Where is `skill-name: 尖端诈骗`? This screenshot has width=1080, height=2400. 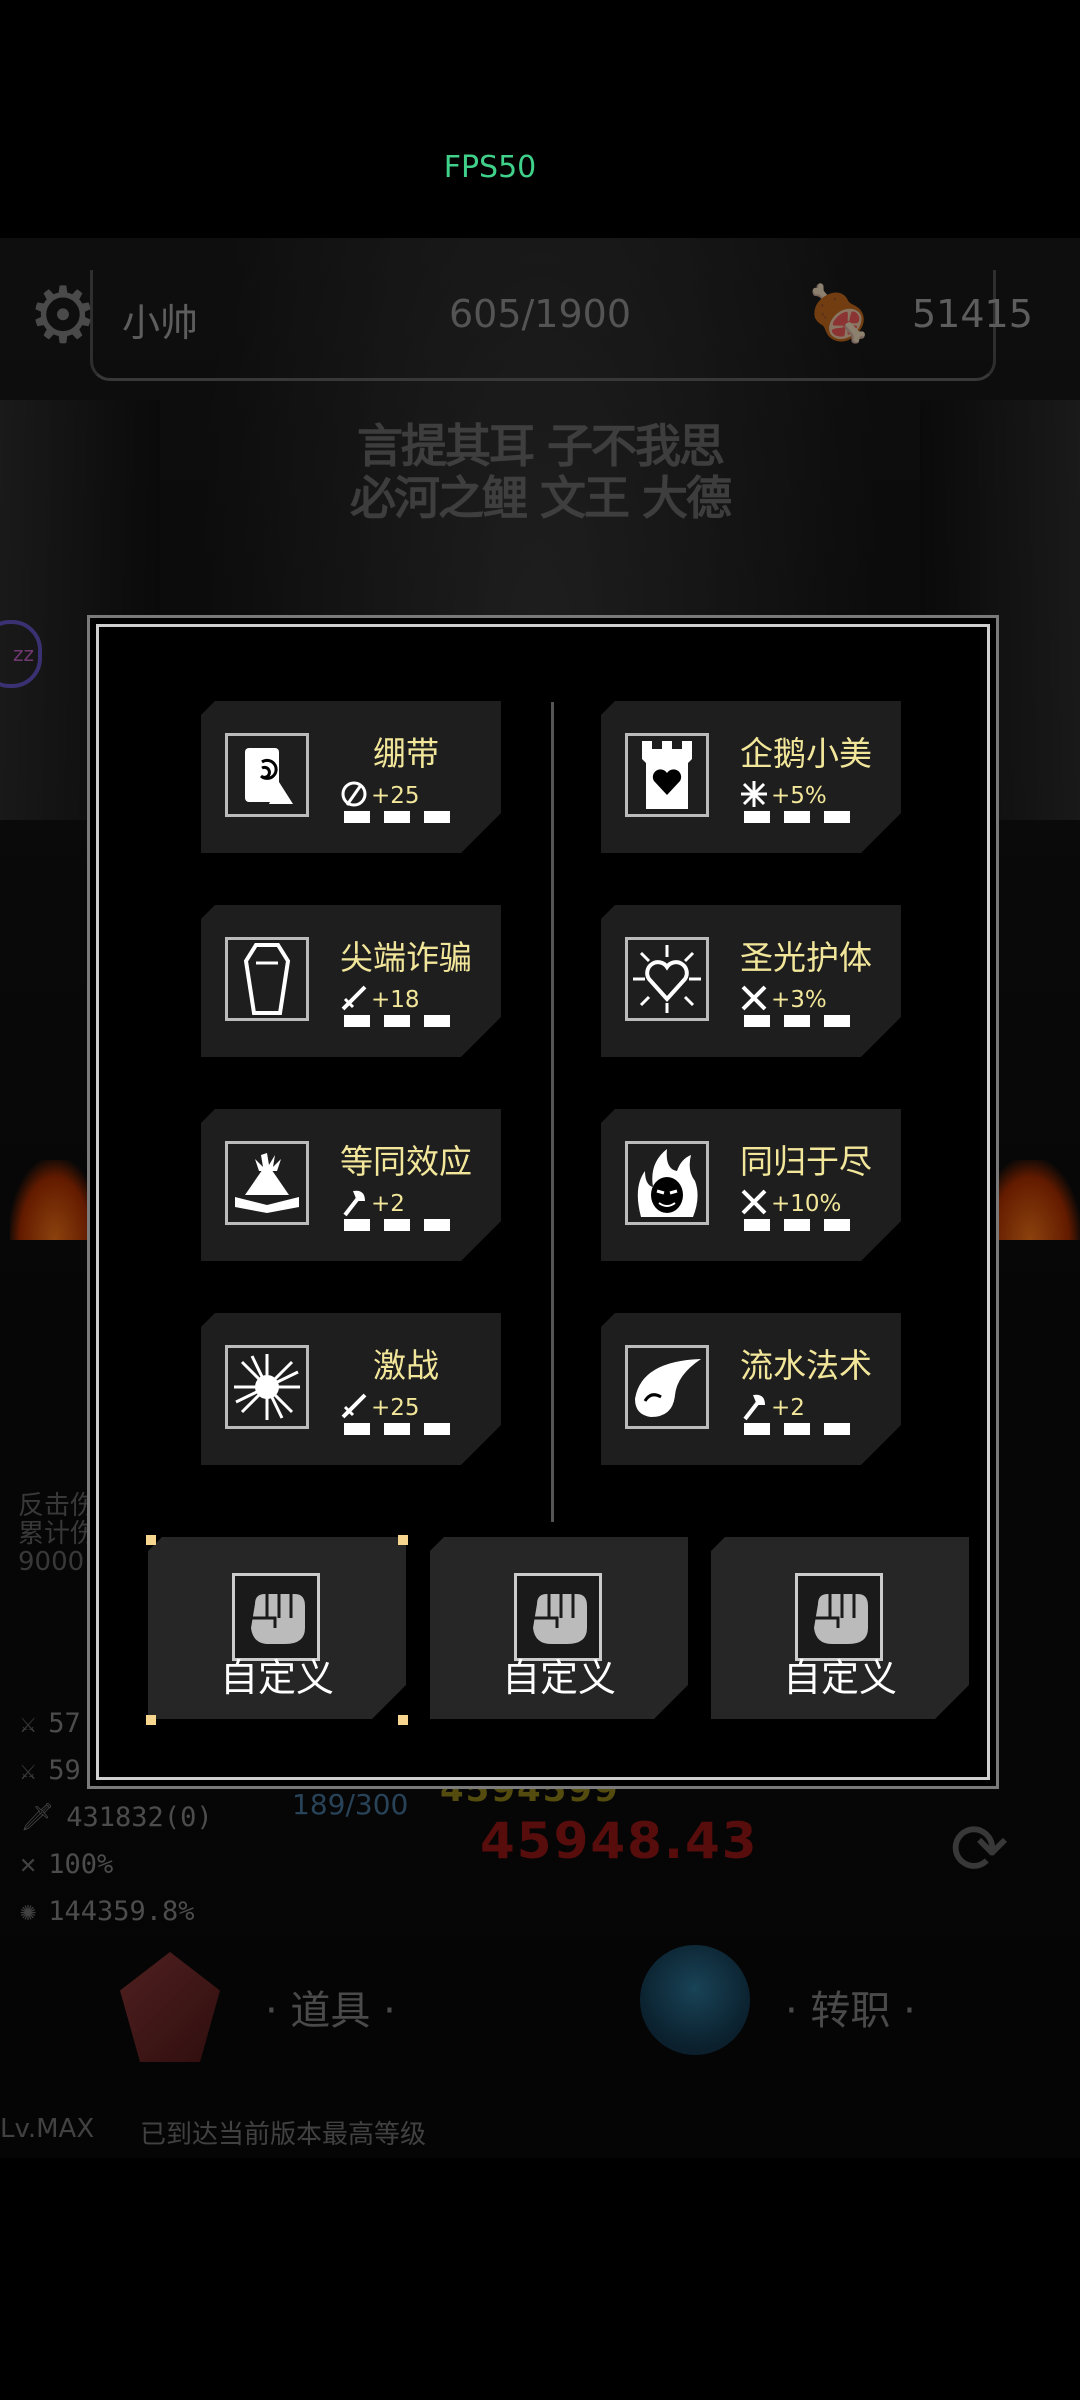 skill-name: 尖端诈骗 is located at coordinates (406, 957).